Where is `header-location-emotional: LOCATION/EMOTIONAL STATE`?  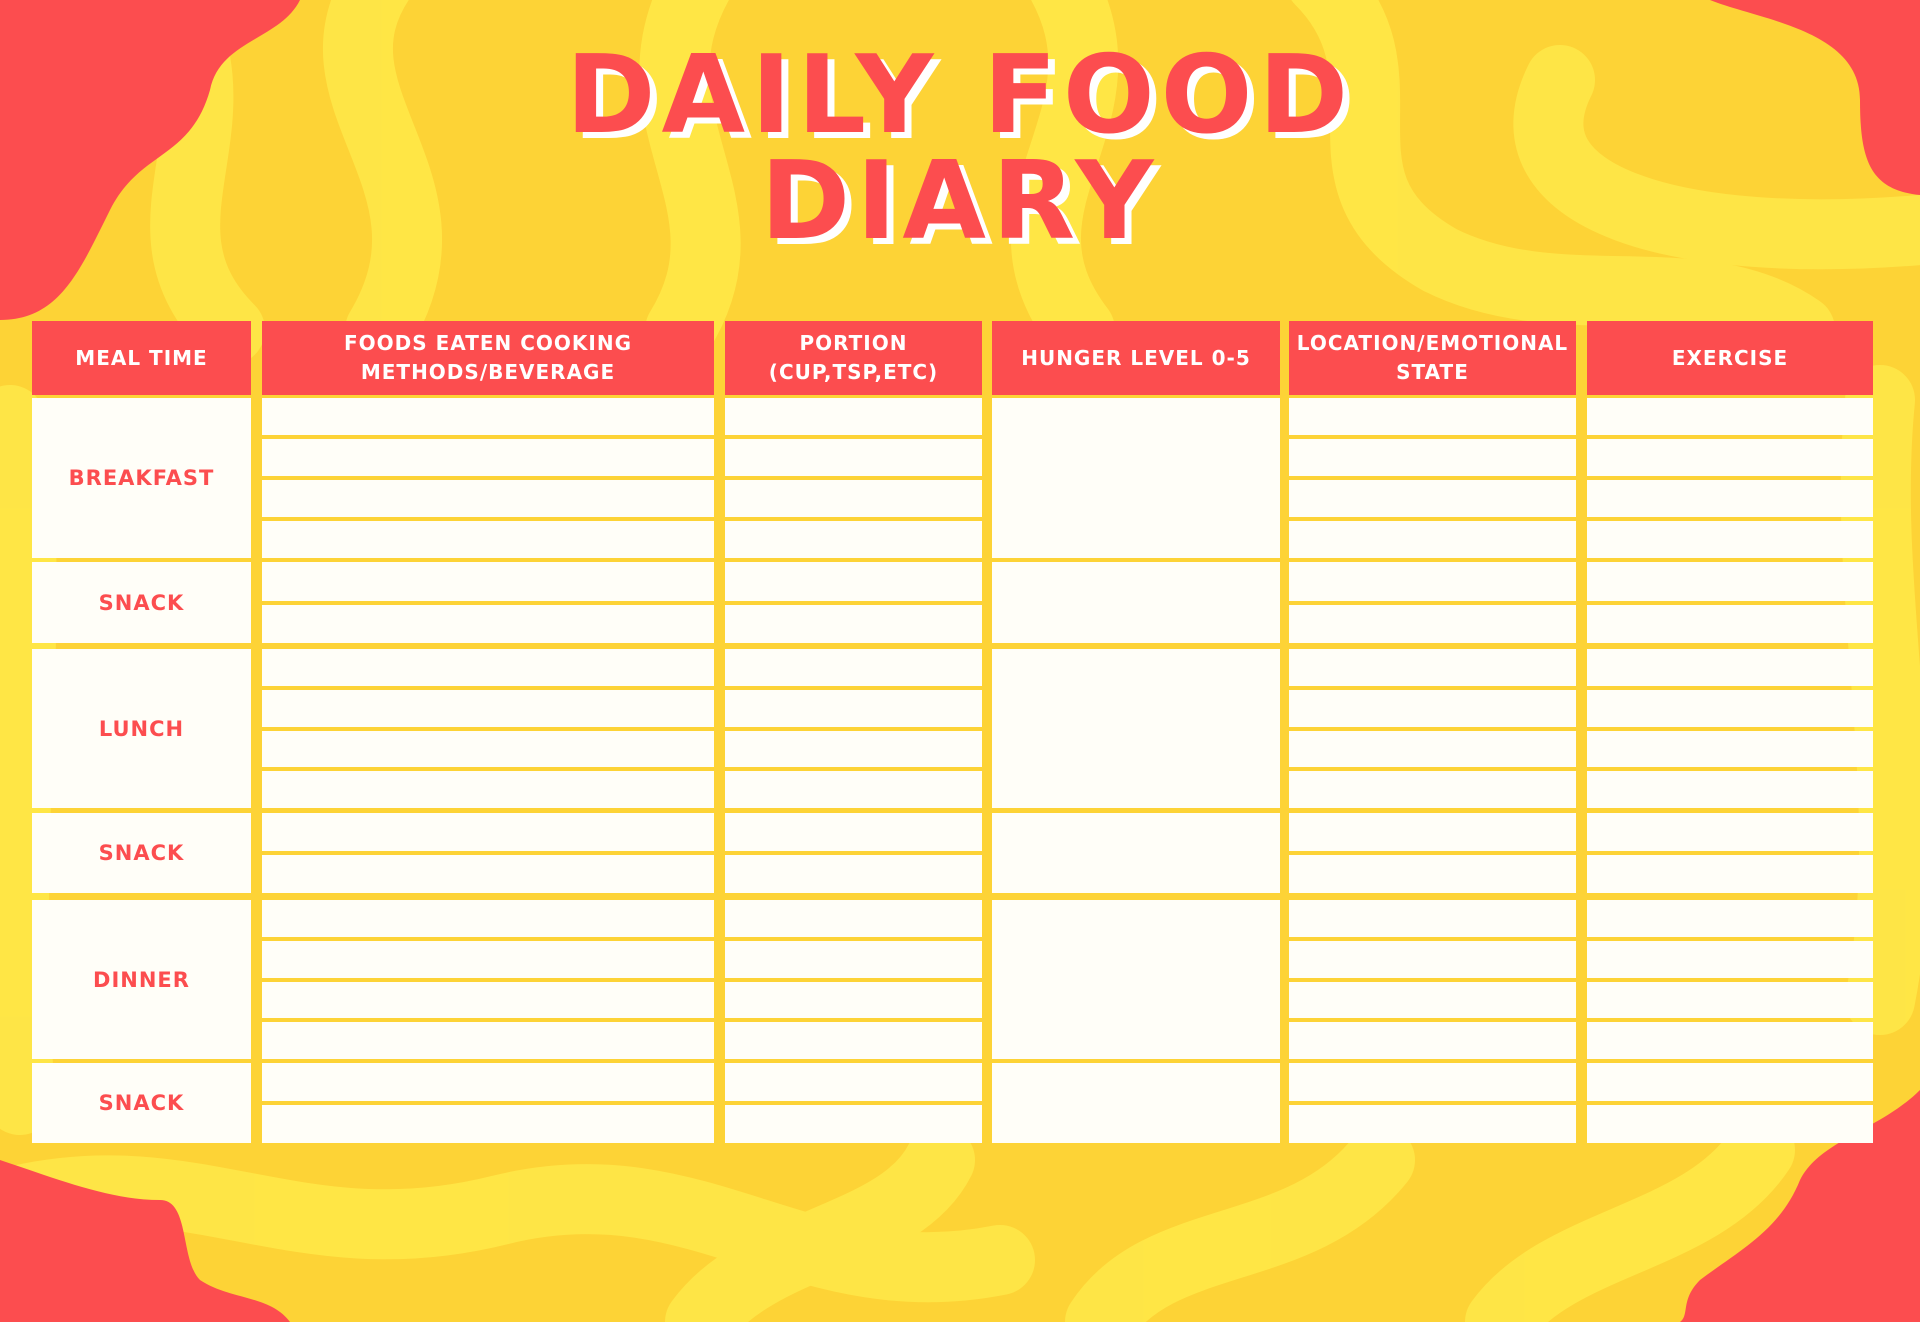 header-location-emotional: LOCATION/EMOTIONAL STATE is located at coordinates (1432, 358).